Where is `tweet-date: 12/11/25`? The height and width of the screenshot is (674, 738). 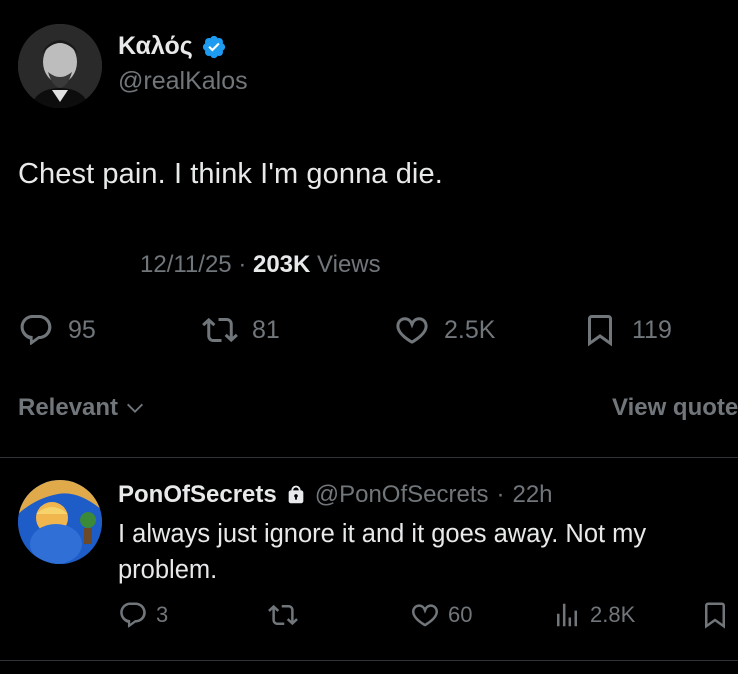 tweet-date: 12/11/25 is located at coordinates (186, 264).